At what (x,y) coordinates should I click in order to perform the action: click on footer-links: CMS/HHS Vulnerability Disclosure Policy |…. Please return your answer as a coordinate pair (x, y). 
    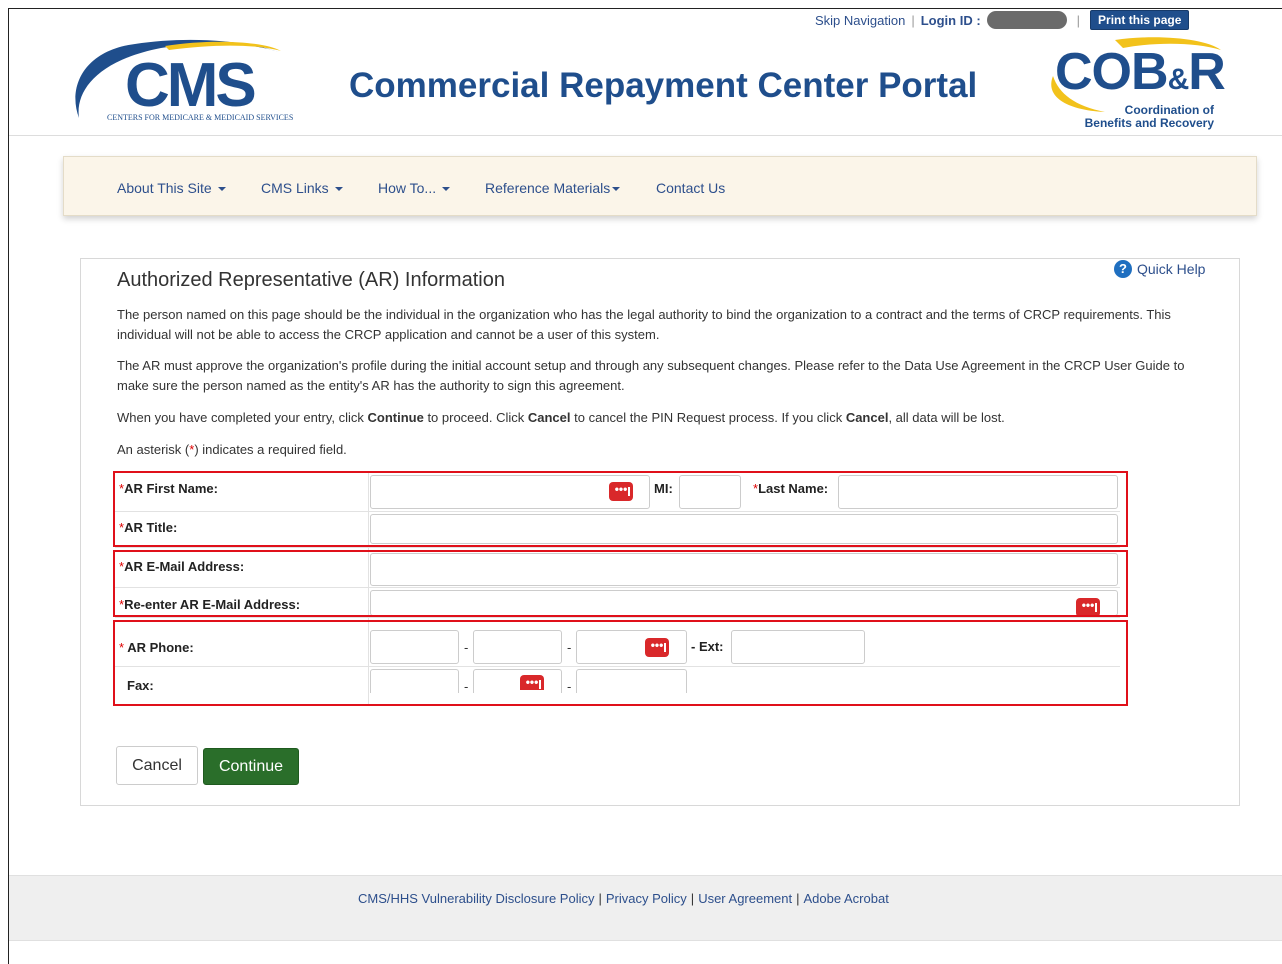
    Looking at the image, I should click on (623, 898).